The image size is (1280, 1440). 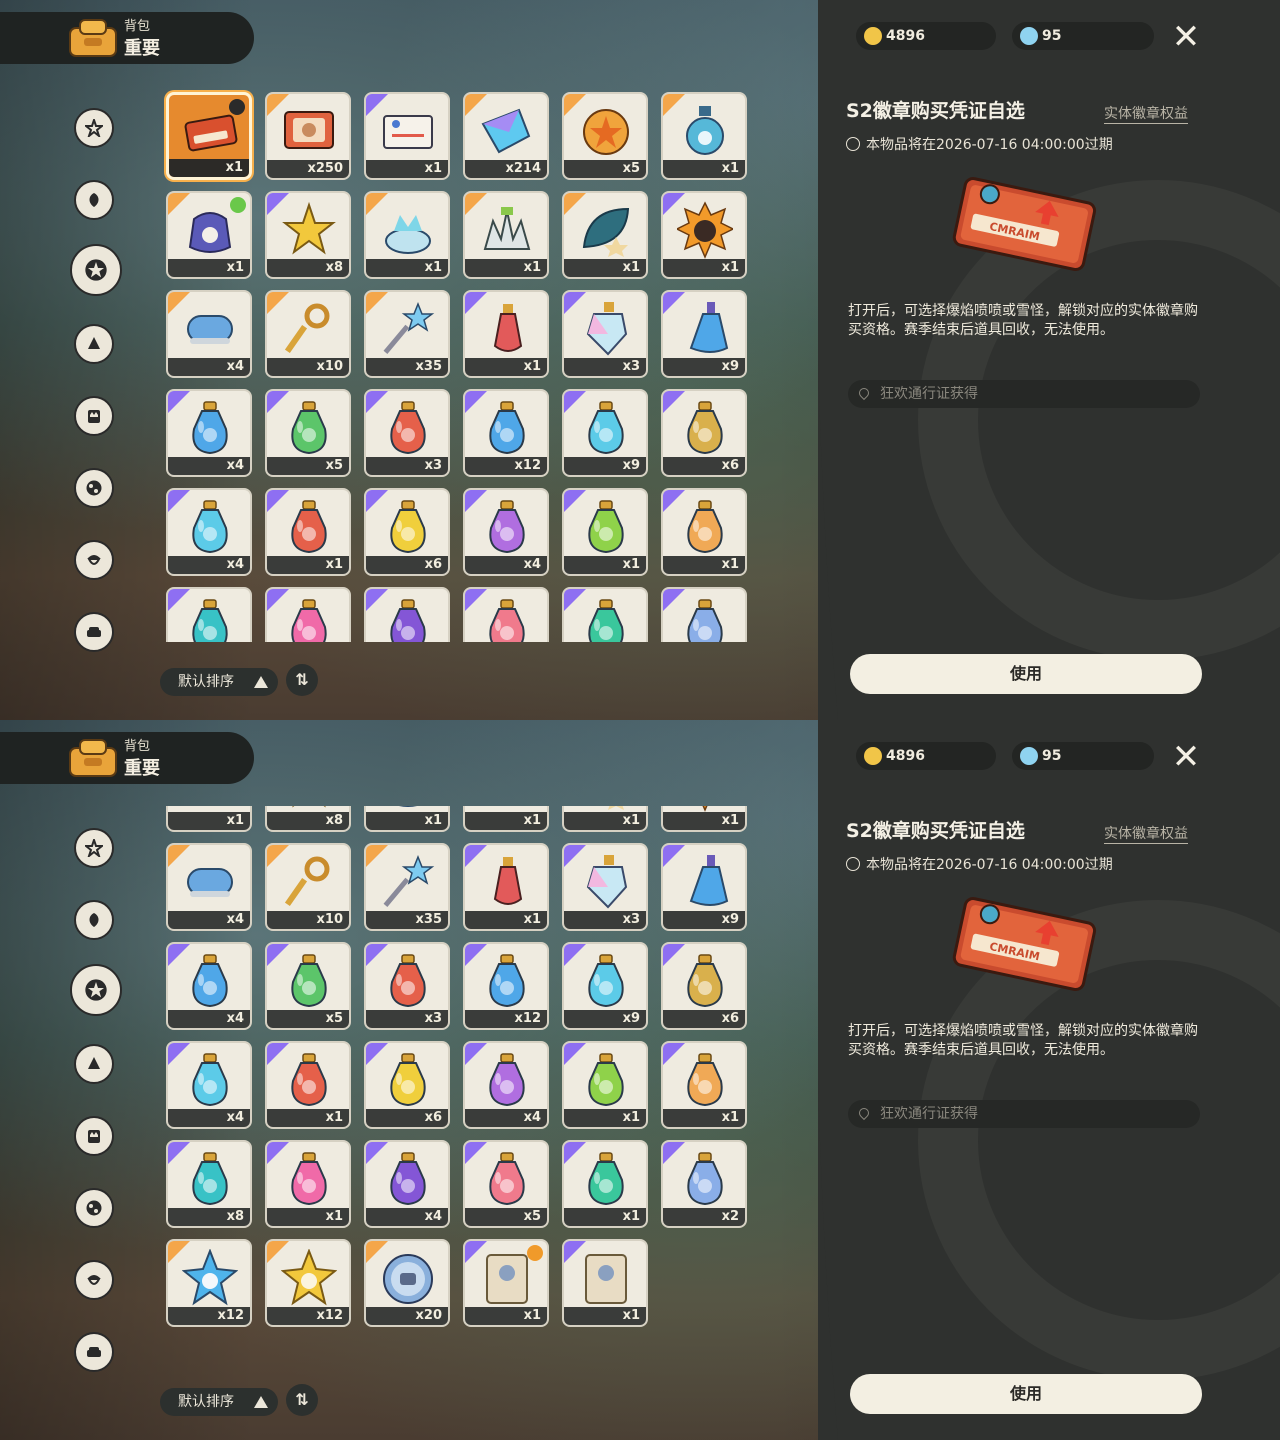 I want to click on inventory-item: x20, so click(x=407, y=1283).